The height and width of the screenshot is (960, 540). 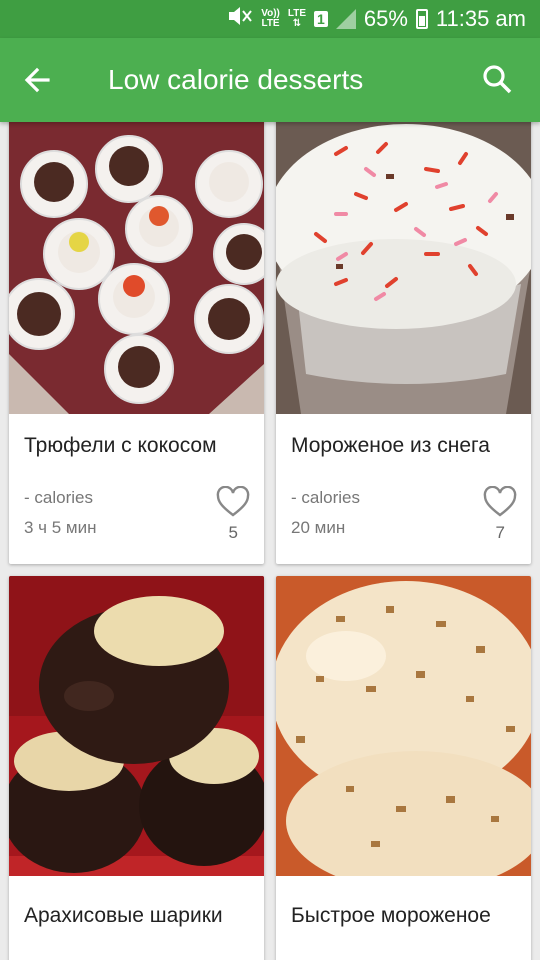 I want to click on volte-bottom: LTE, so click(x=270, y=23).